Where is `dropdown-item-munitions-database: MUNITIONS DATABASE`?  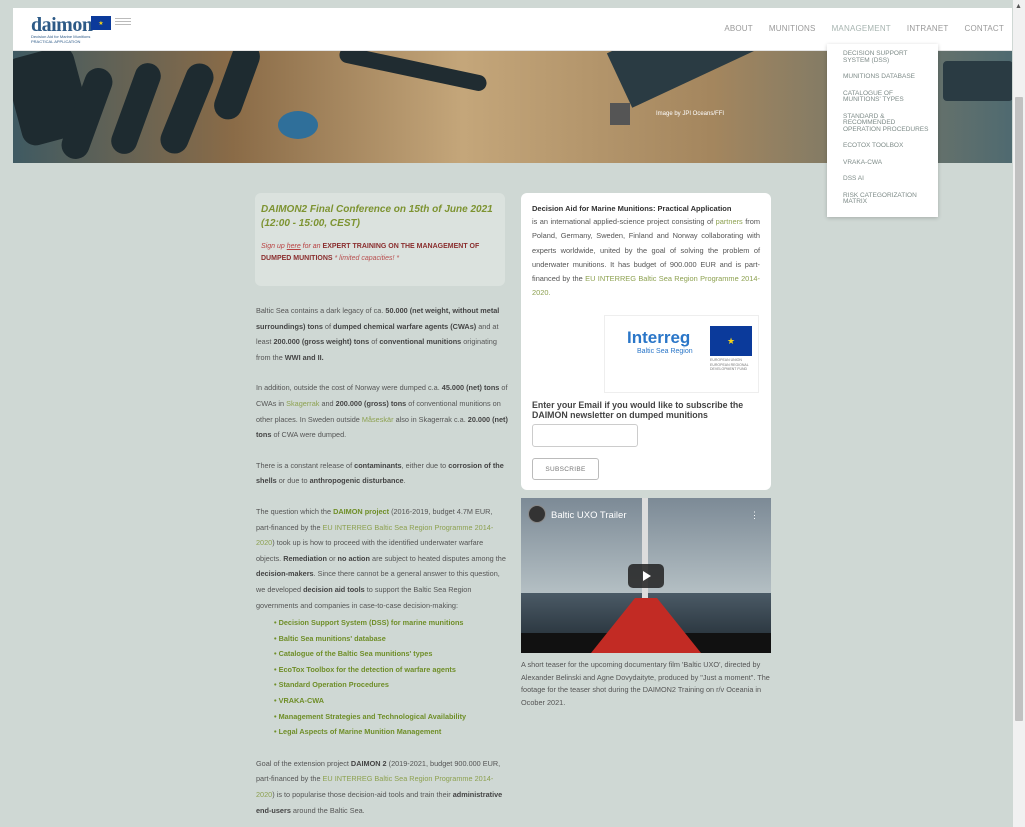 dropdown-item-munitions-database: MUNITIONS DATABASE is located at coordinates (886, 77).